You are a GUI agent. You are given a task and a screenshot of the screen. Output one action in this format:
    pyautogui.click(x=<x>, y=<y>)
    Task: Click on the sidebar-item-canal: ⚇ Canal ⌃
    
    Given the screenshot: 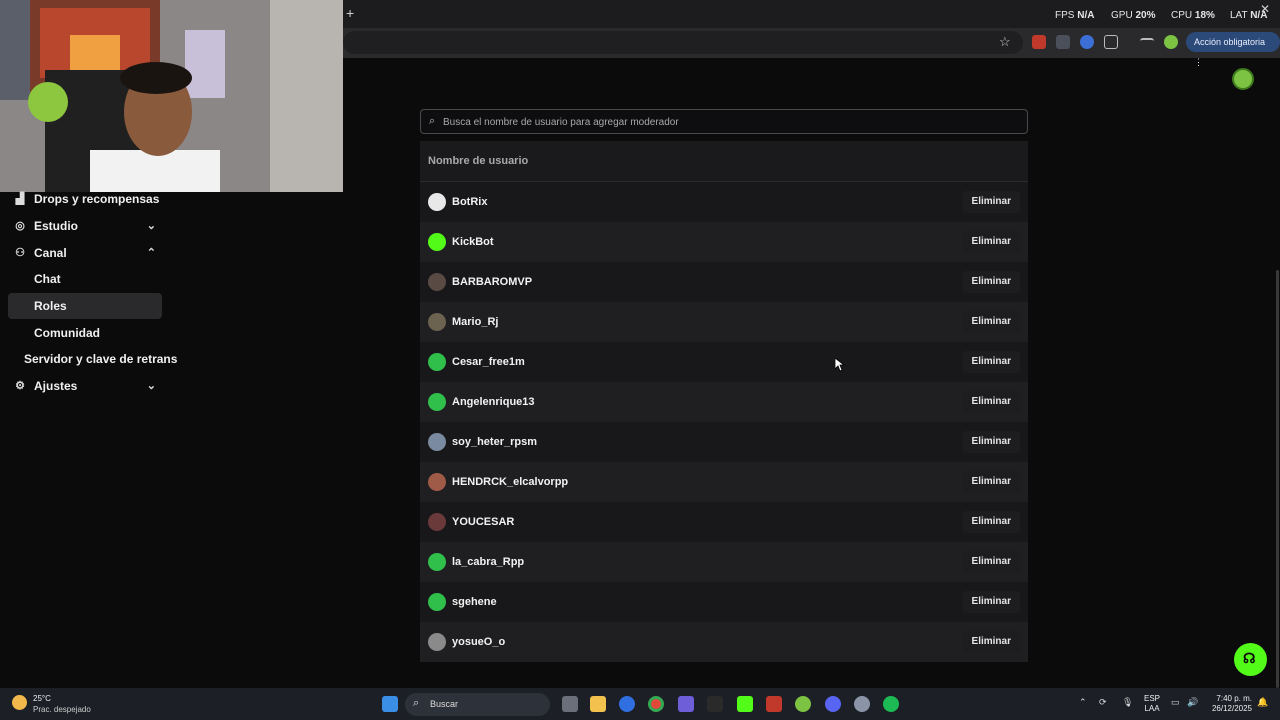 What is the action you would take?
    pyautogui.click(x=85, y=253)
    